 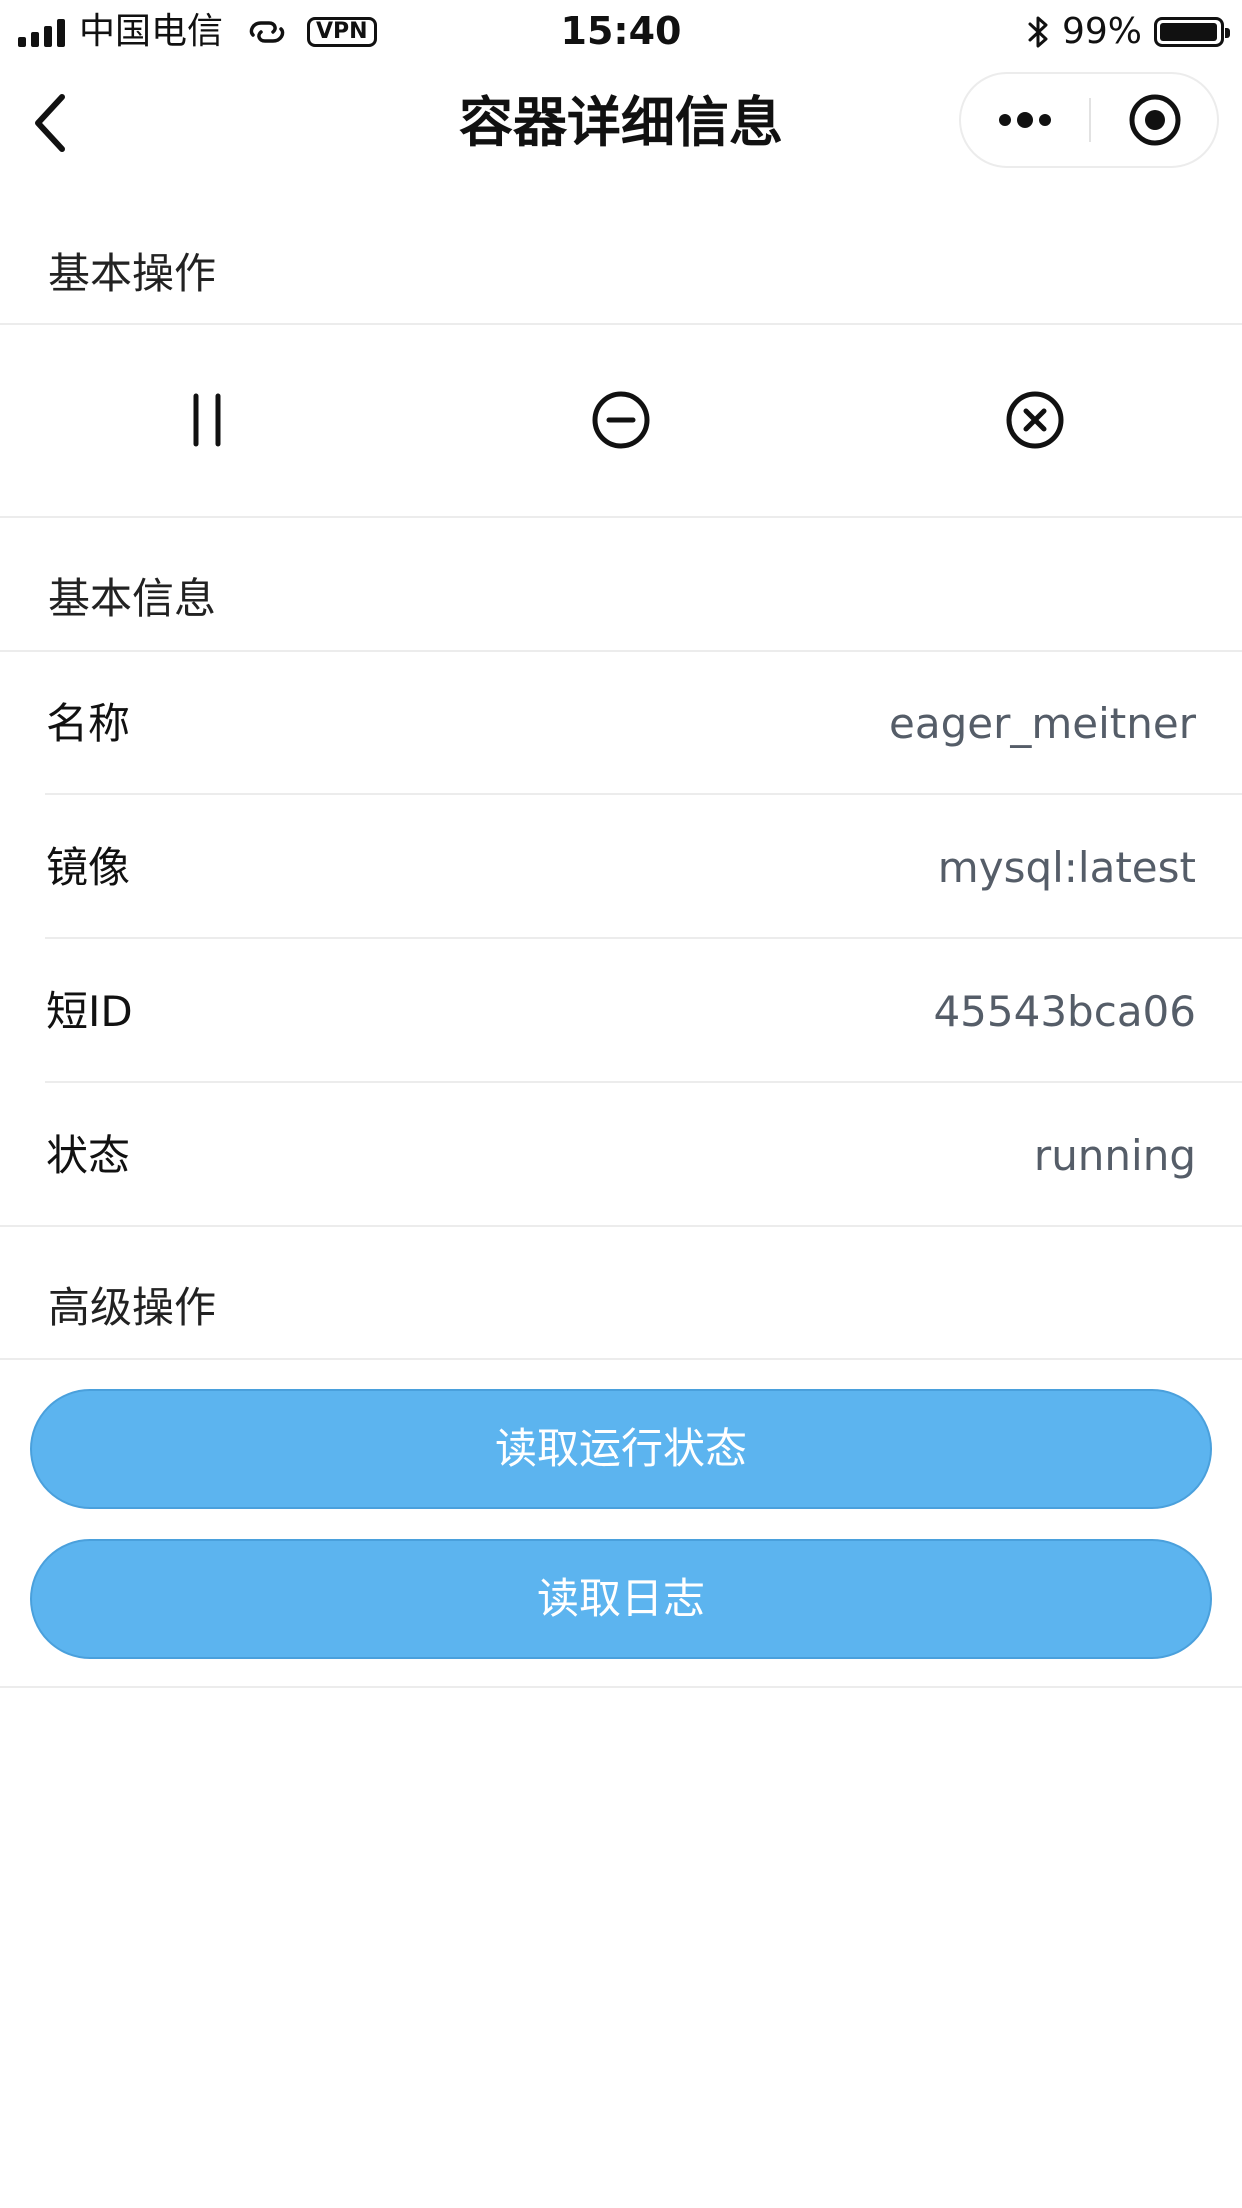 I want to click on pause-icon, so click(x=207, y=420).